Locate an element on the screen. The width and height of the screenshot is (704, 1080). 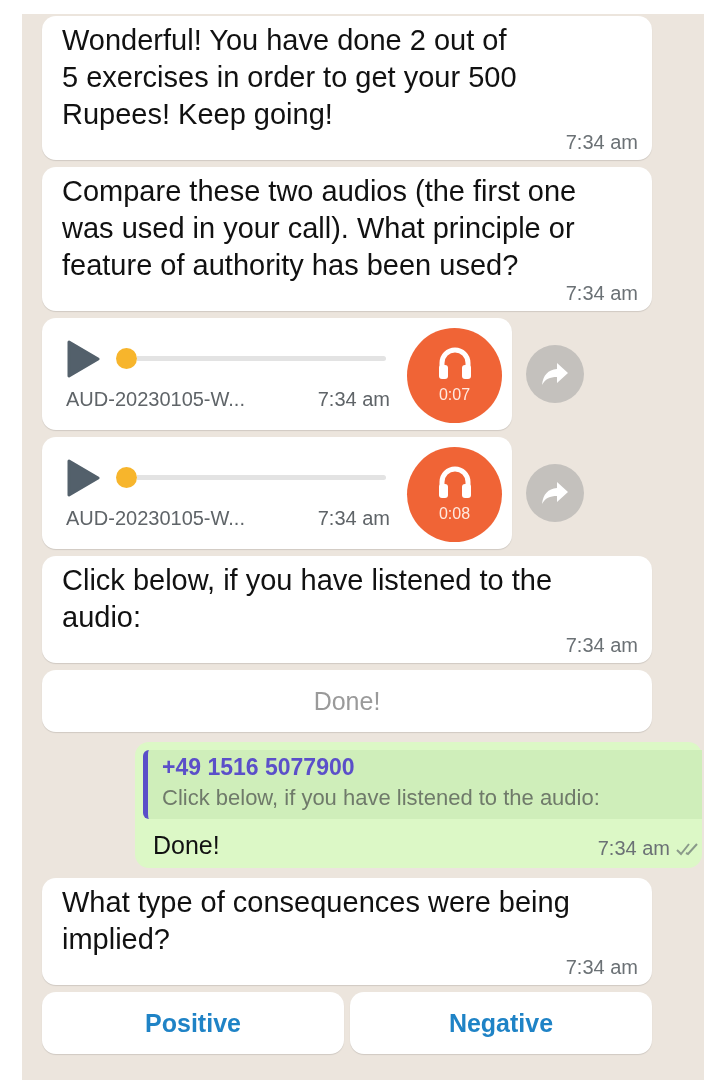
quote-text: Click below, if you have listened to the audio: is located at coordinates (381, 798).